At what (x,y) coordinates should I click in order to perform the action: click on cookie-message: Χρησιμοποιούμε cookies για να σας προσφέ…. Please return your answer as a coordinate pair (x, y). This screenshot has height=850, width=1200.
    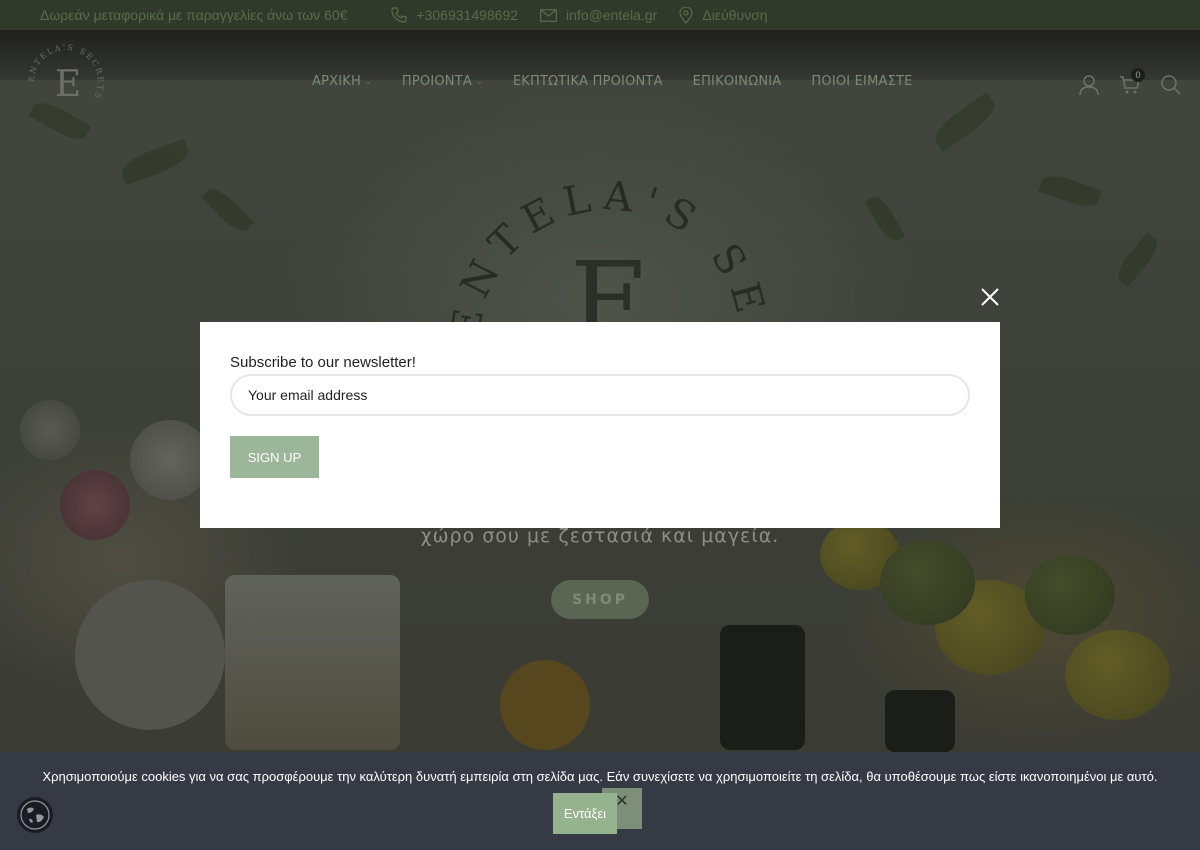
    Looking at the image, I should click on (600, 776).